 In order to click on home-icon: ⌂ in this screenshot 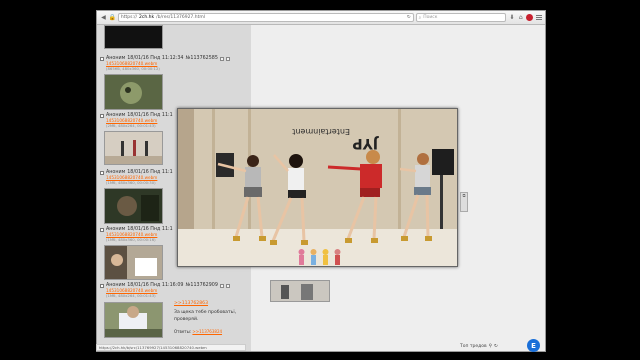, I will do `click(520, 17)`.